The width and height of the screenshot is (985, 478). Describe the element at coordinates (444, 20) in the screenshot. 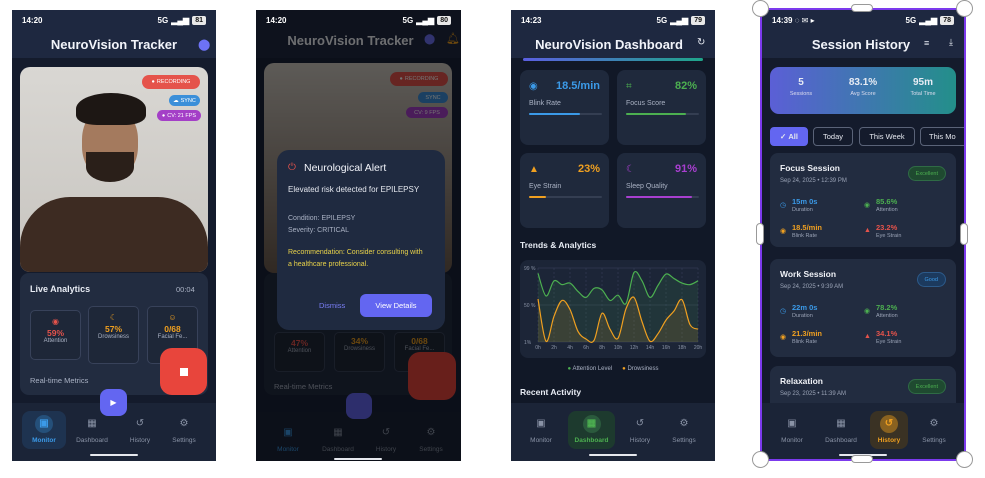

I see `battery-level: 80` at that location.